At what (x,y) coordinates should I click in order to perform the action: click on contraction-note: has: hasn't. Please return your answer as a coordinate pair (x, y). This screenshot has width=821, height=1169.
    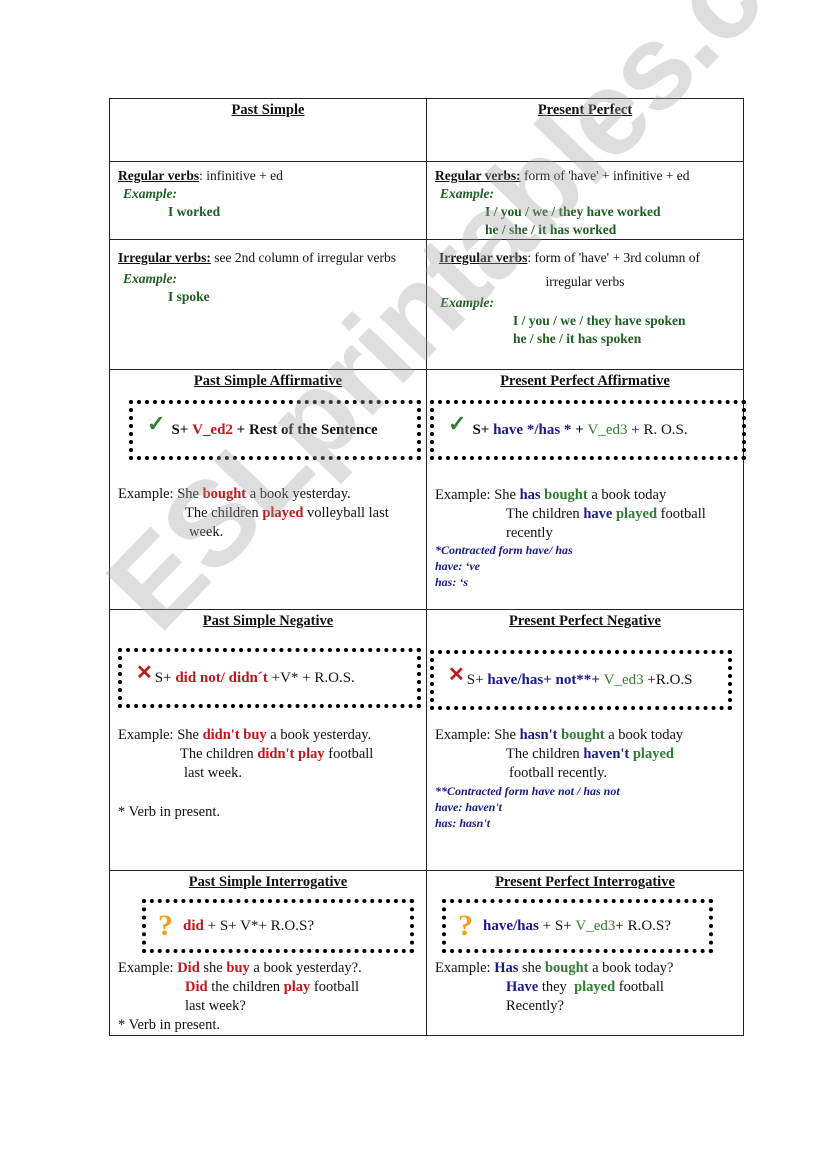
    Looking at the image, I should click on (463, 823).